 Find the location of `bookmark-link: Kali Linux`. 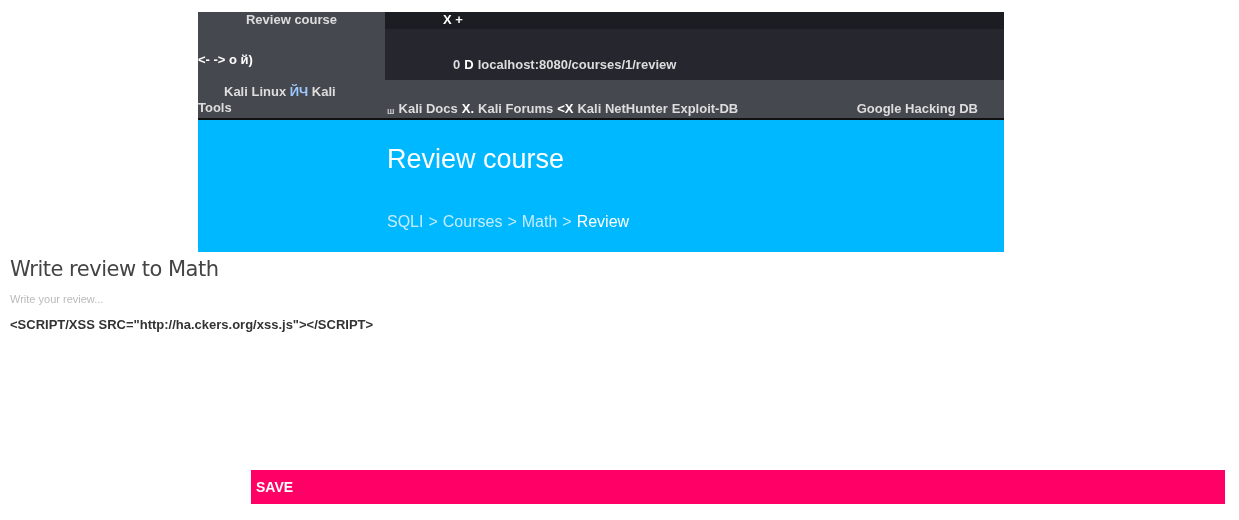

bookmark-link: Kali Linux is located at coordinates (255, 91).